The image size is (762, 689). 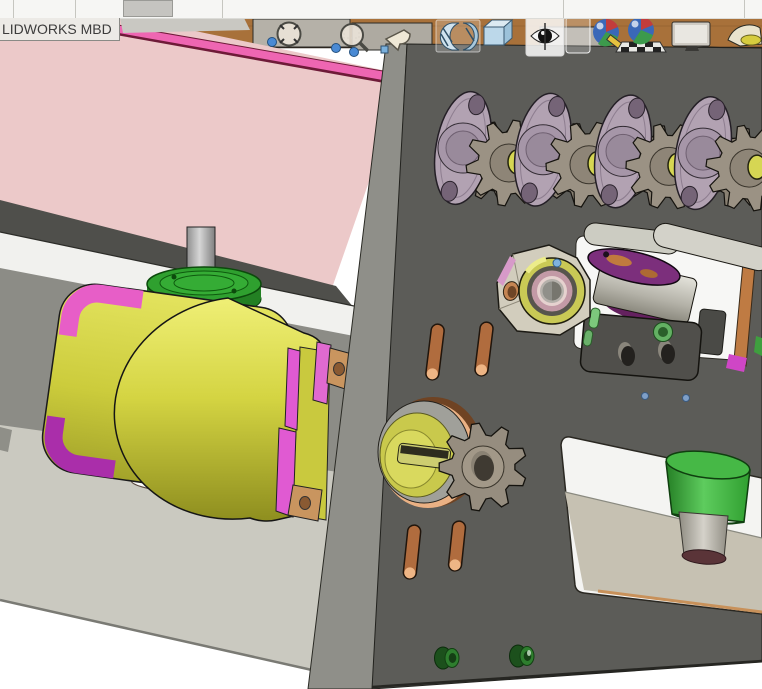 I want to click on magnifier-region-icon, so click(x=352, y=35).